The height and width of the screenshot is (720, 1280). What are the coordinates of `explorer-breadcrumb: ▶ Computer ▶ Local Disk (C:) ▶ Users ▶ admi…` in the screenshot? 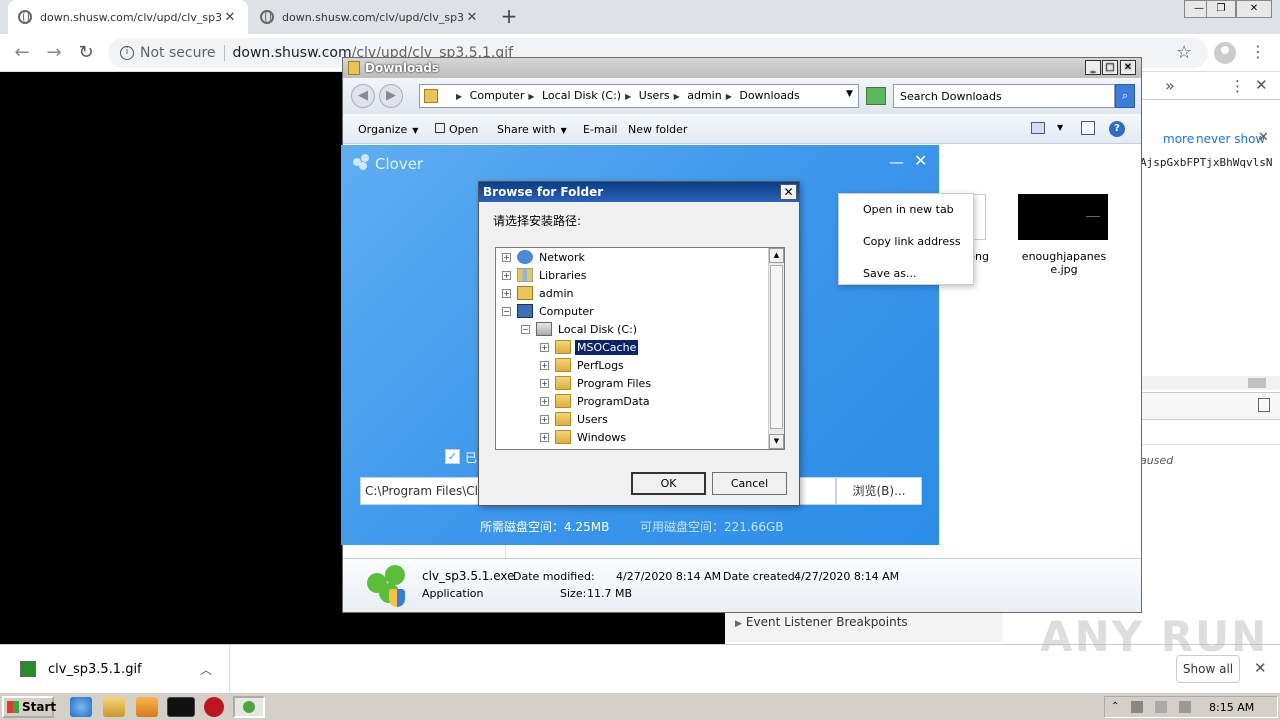 It's located at (639, 96).